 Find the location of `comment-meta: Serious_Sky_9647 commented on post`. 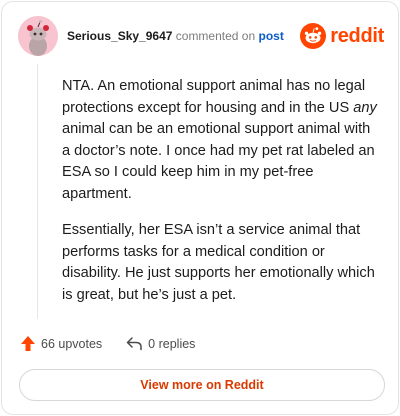

comment-meta: Serious_Sky_9647 commented on post is located at coordinates (175, 36).